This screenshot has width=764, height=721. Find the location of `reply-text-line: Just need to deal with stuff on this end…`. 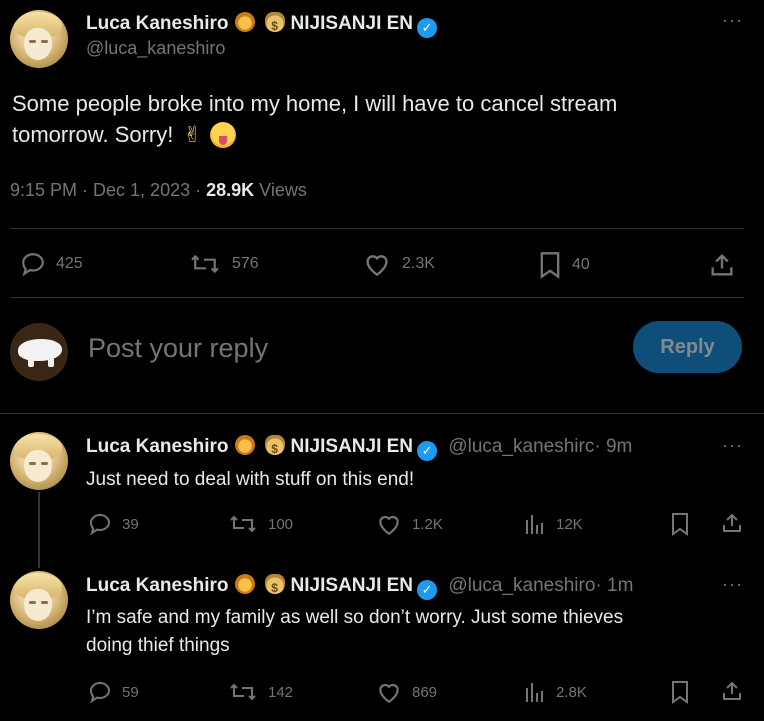

reply-text-line: Just need to deal with stuff on this end… is located at coordinates (250, 479).